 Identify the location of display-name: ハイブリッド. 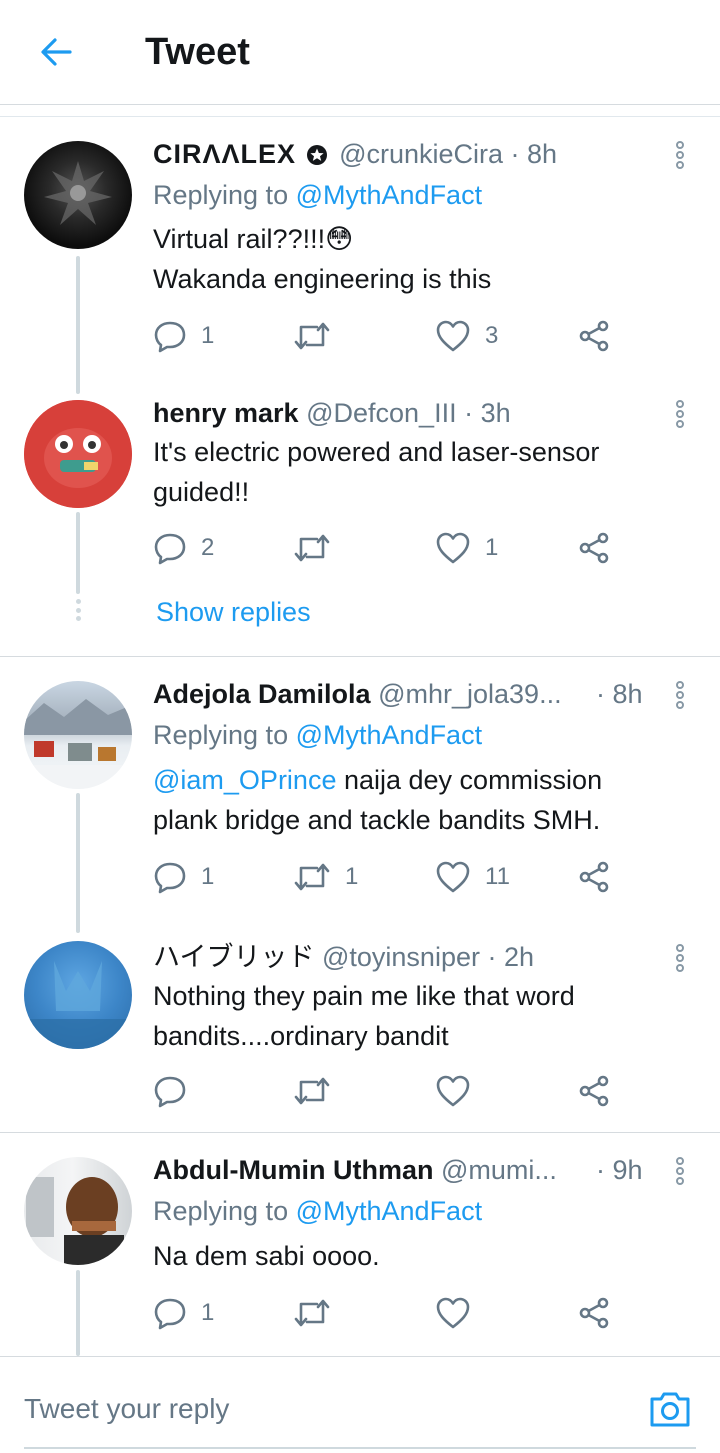
(233, 957).